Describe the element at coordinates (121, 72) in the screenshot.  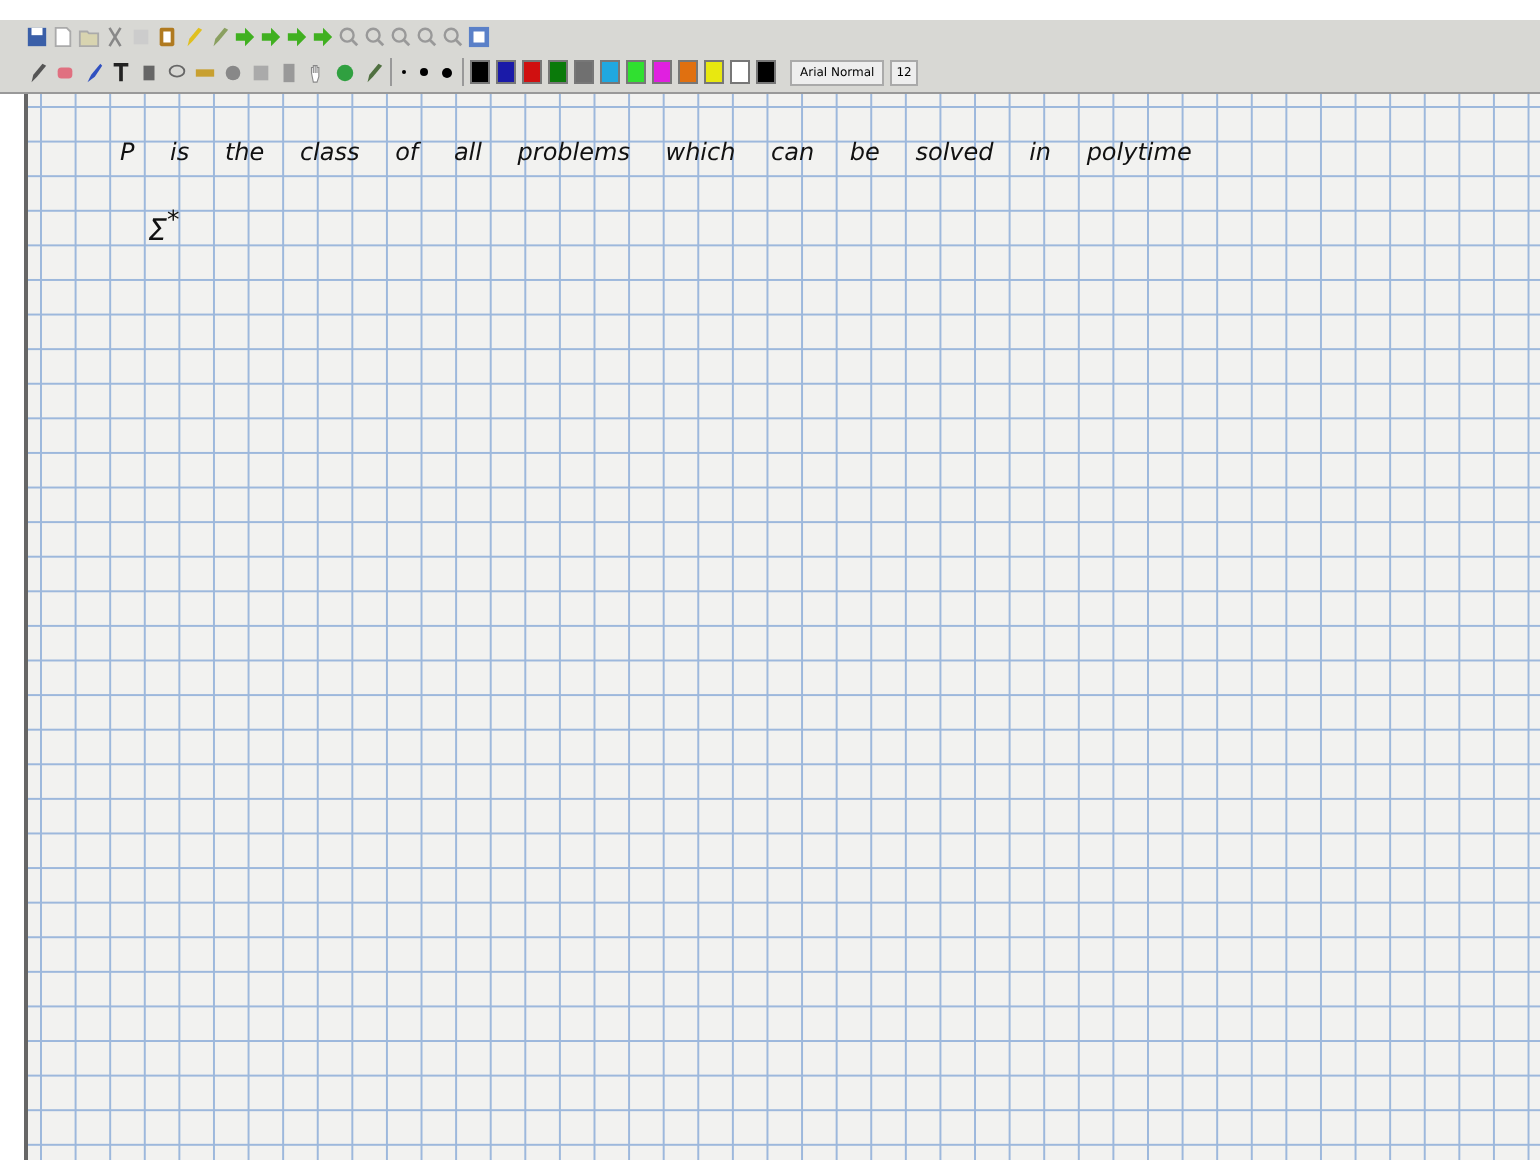
I see `text-tool-icon` at that location.